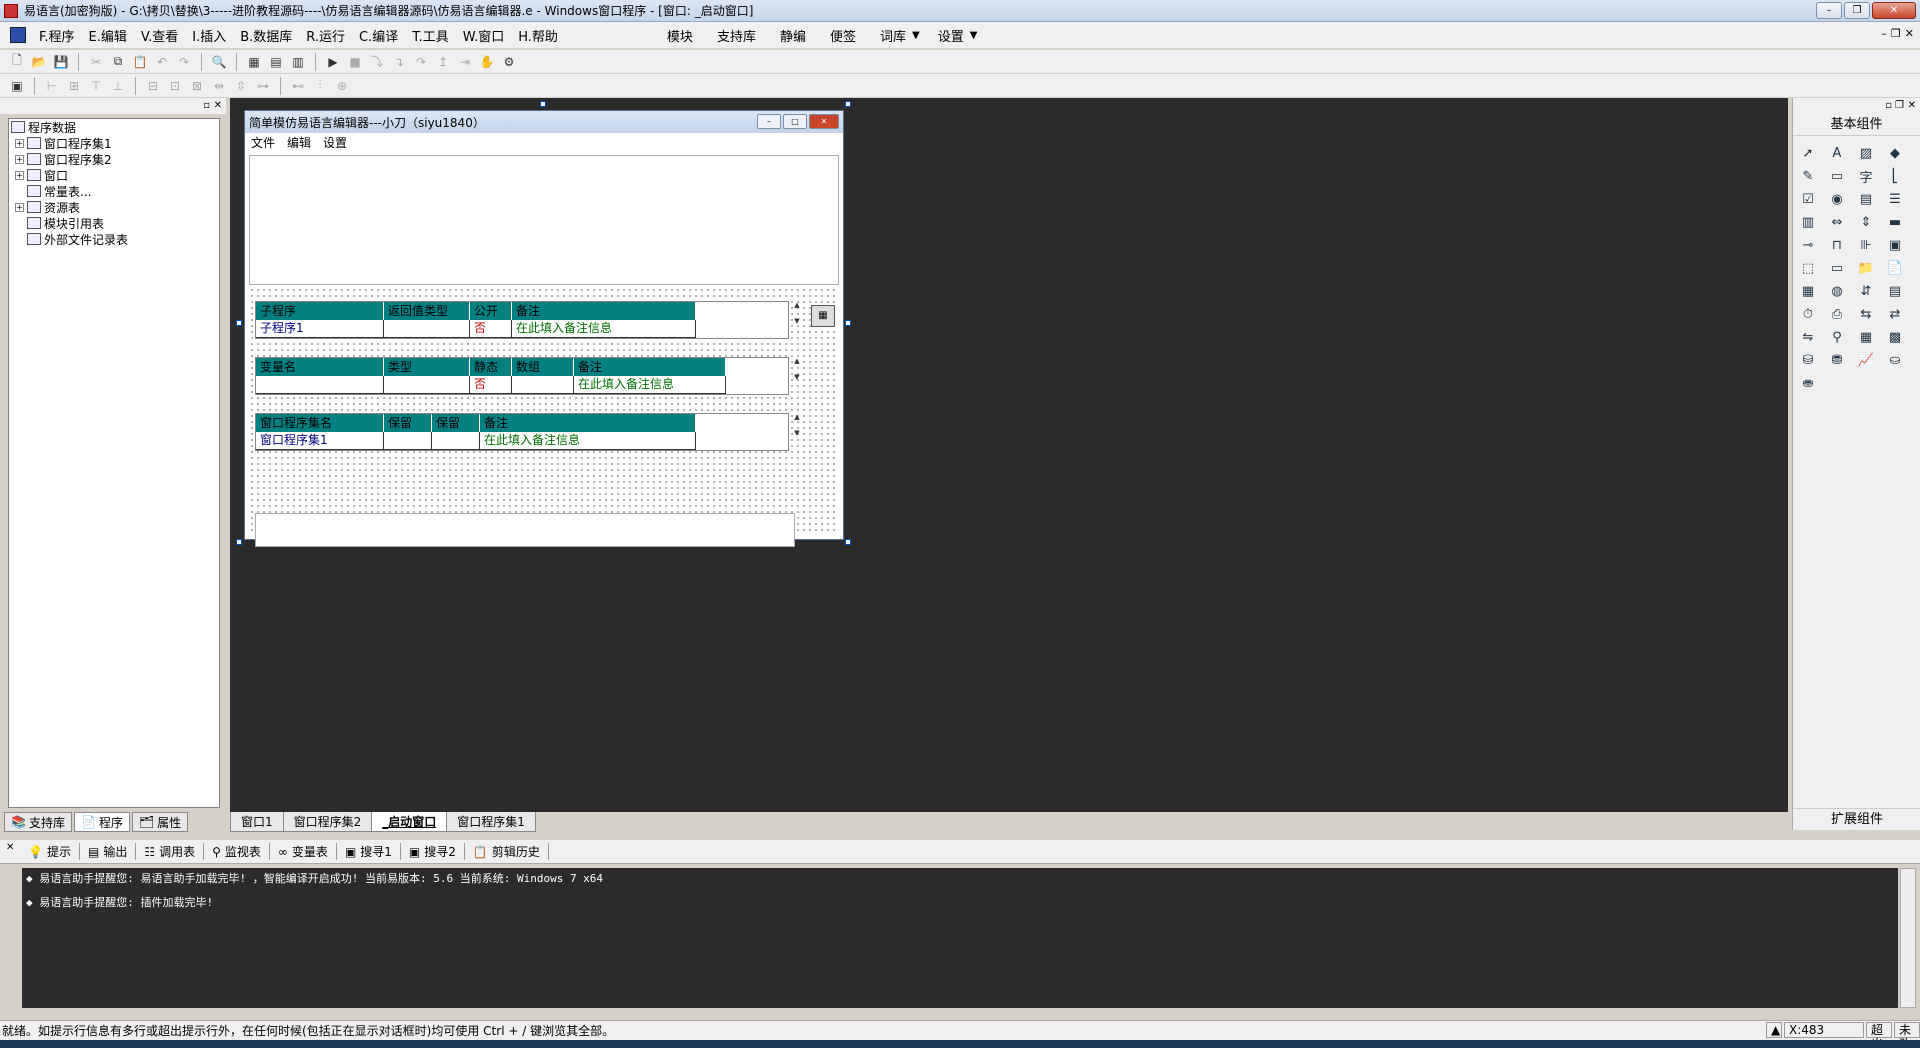  I want to click on step-icon: ⤵, so click(377, 62).